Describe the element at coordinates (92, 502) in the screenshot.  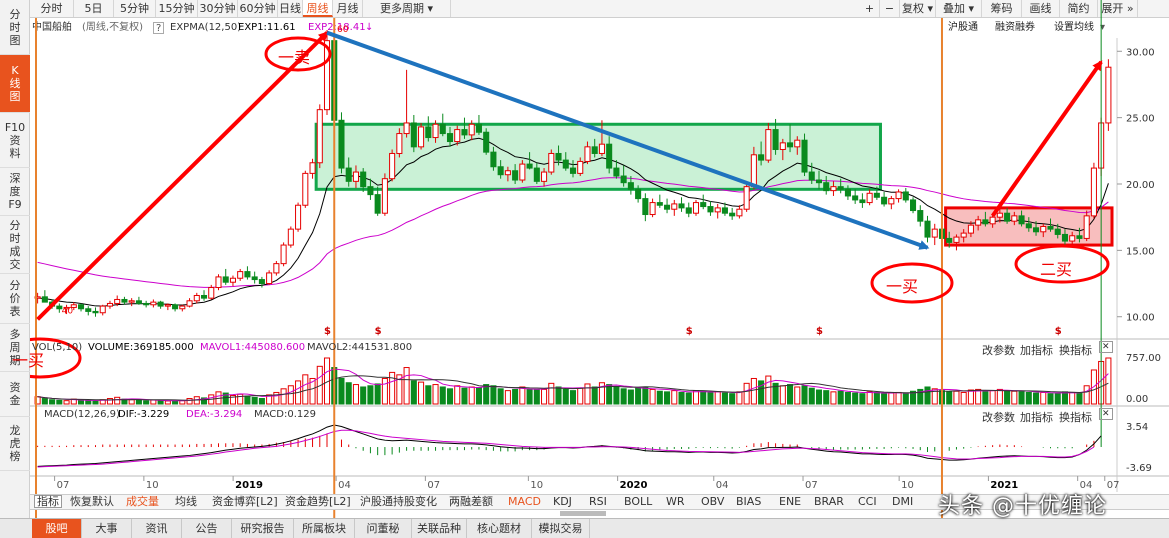
I see `indicator-1: 恢复默认` at that location.